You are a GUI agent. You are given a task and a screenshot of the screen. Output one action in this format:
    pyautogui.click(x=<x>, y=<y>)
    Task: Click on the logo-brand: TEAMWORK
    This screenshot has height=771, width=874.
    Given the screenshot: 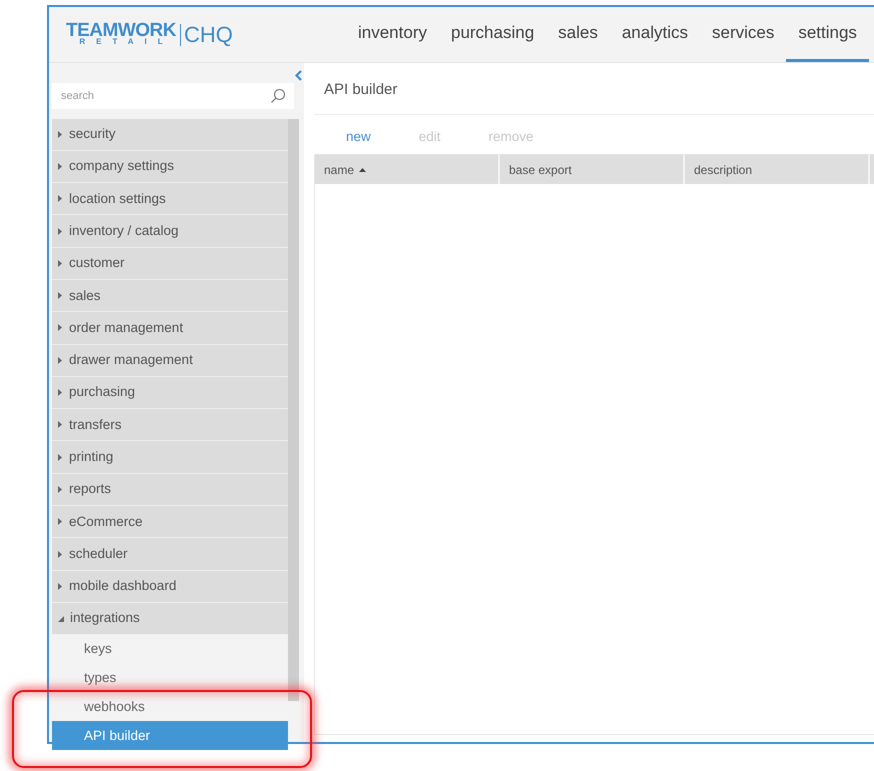 What is the action you would take?
    pyautogui.click(x=121, y=31)
    